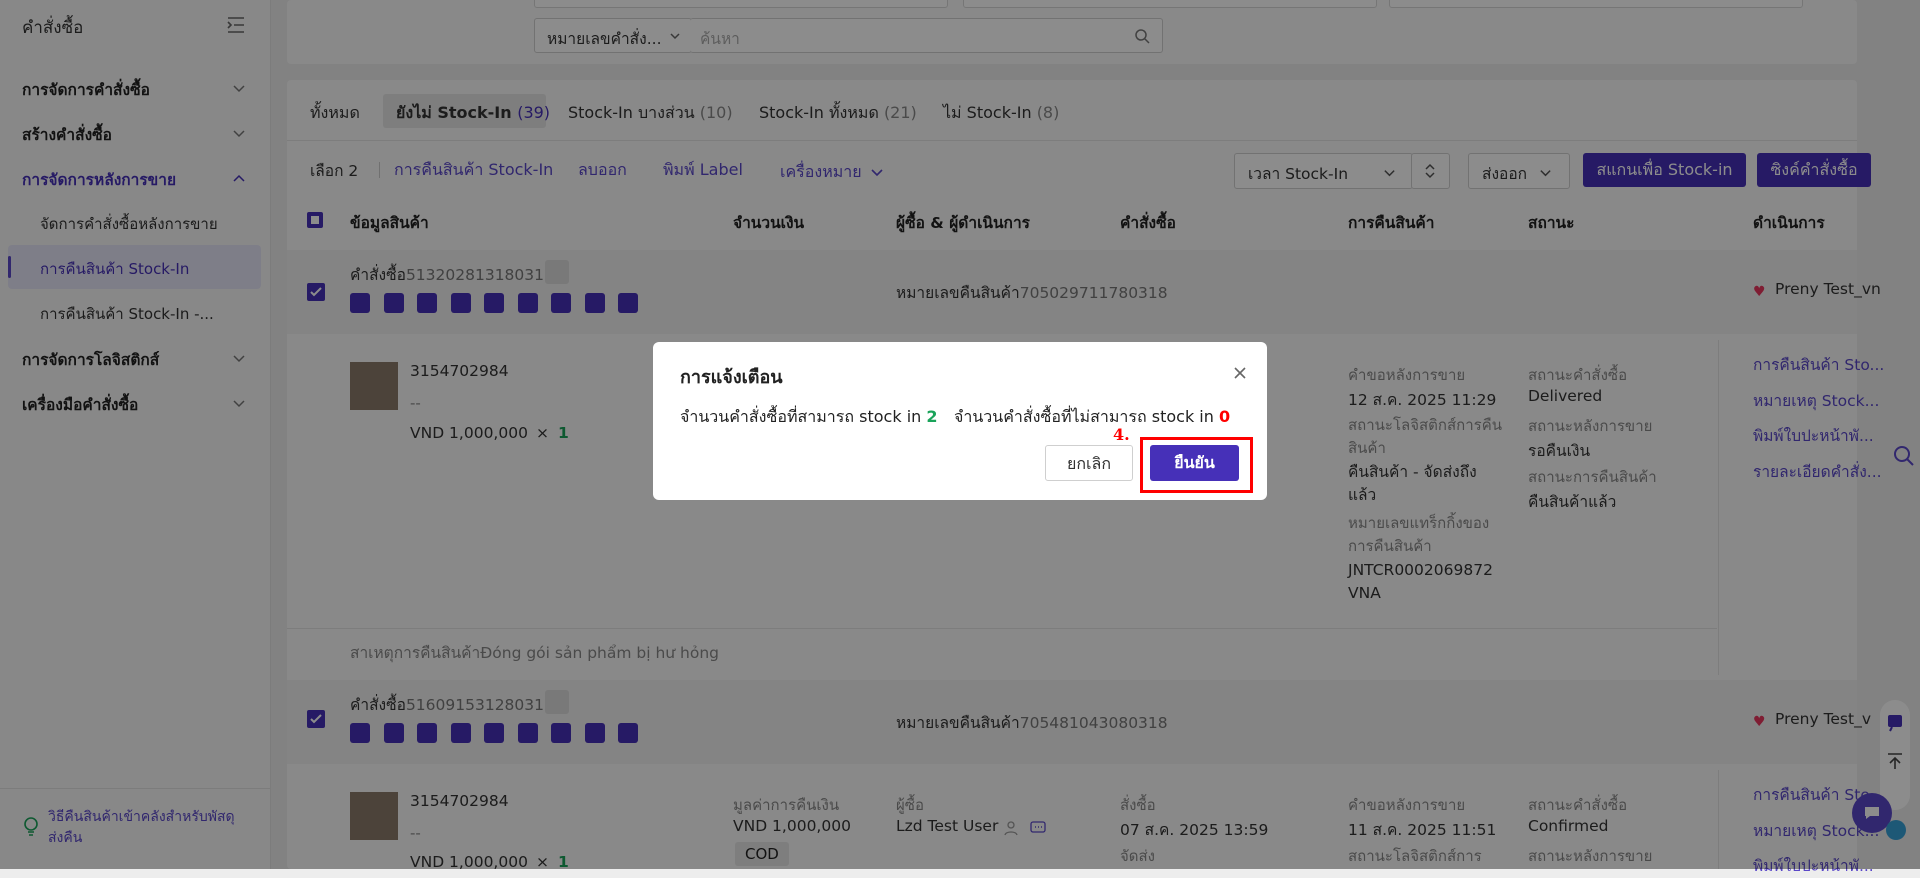 This screenshot has height=878, width=1920. I want to click on cancel-button: ยกเลิก, so click(1089, 463).